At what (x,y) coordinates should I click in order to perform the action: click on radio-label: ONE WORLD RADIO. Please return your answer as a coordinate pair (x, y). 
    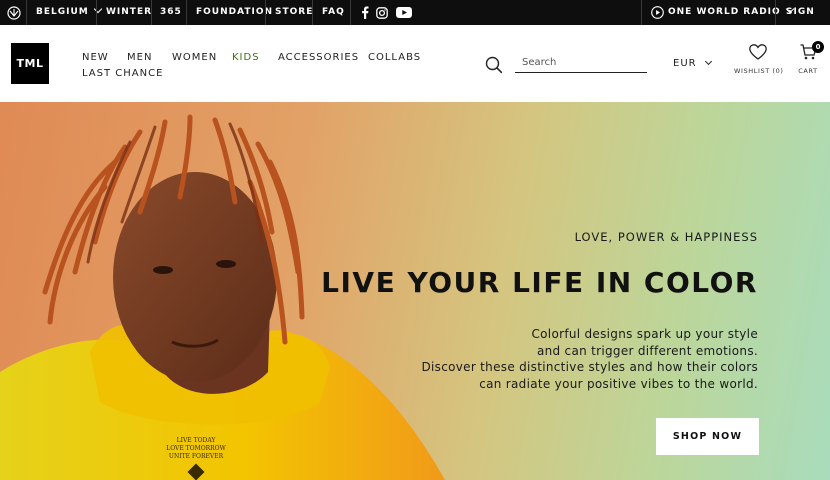
    Looking at the image, I should click on (724, 12).